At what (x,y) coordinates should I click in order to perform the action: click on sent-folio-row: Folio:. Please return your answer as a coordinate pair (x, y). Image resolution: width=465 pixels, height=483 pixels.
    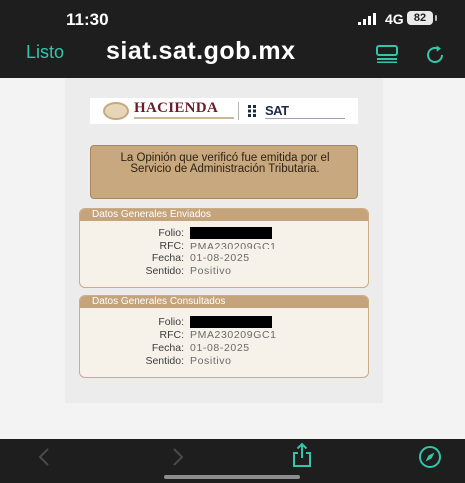
    Looking at the image, I should click on (224, 233).